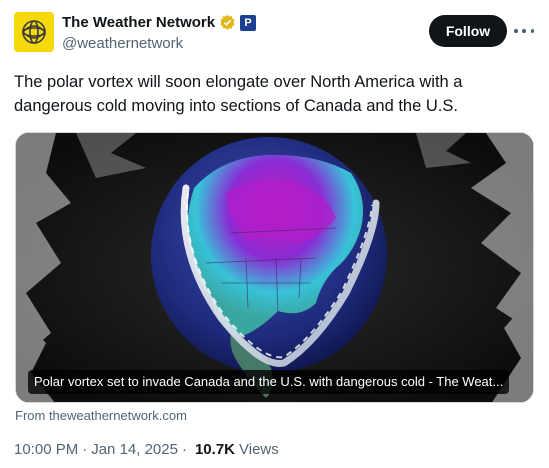  What do you see at coordinates (134, 449) in the screenshot?
I see `tweet-date: Jan 14, 2025` at bounding box center [134, 449].